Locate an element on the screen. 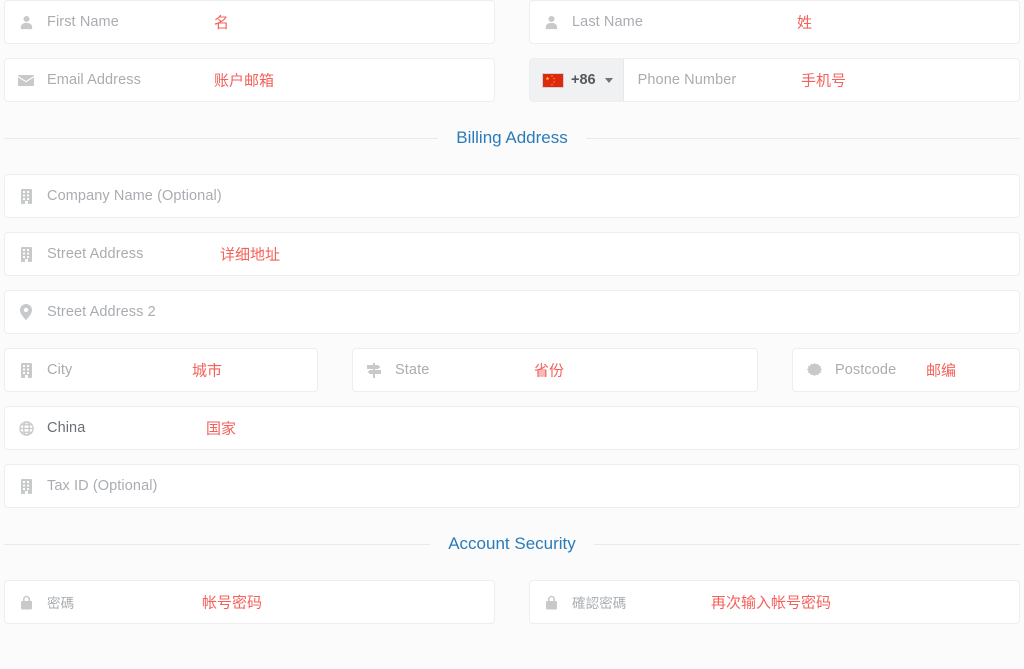 Image resolution: width=1024 pixels, height=669 pixels. street-address-2-field: Street Address 2 is located at coordinates (512, 312).